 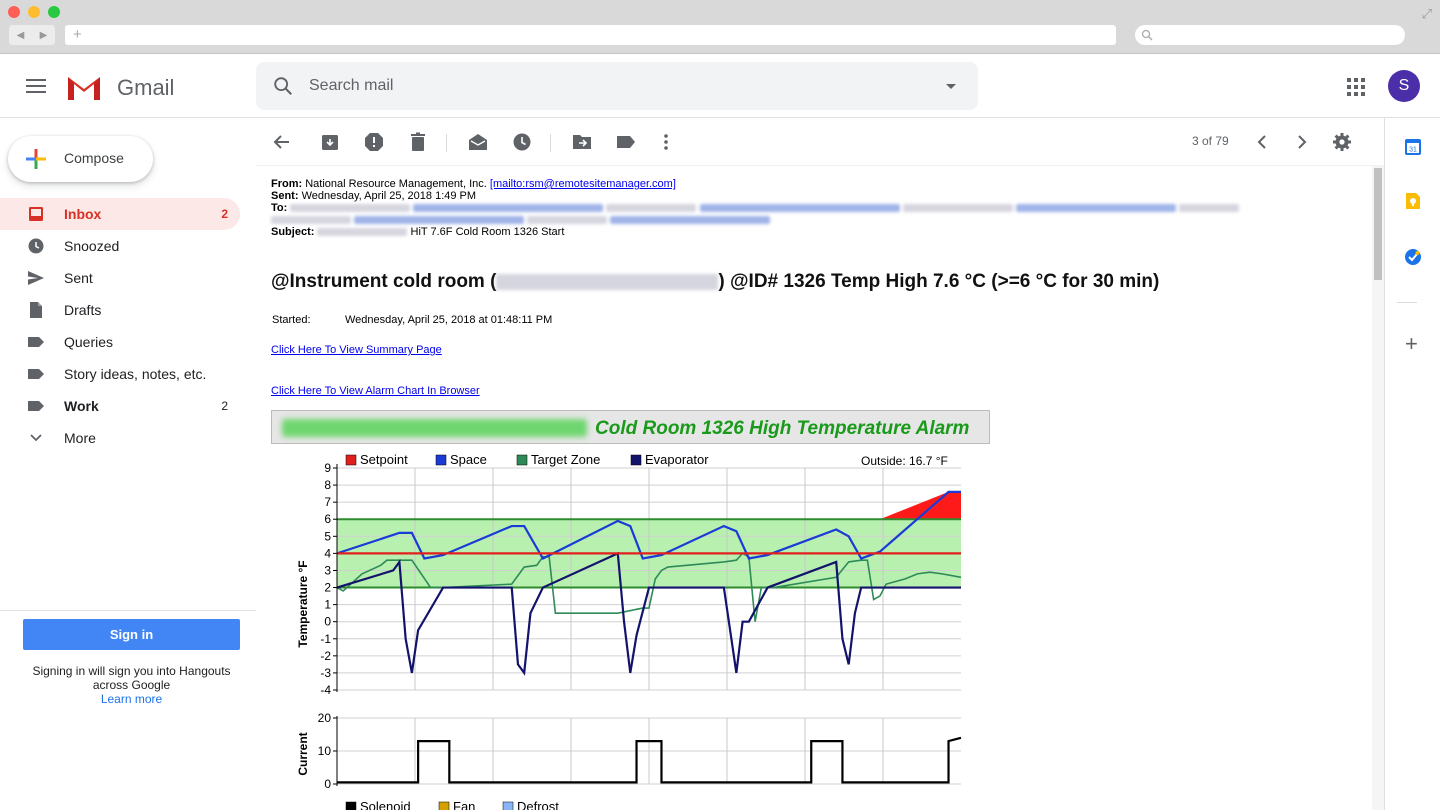 What do you see at coordinates (1404, 86) in the screenshot?
I see `avatar: S` at bounding box center [1404, 86].